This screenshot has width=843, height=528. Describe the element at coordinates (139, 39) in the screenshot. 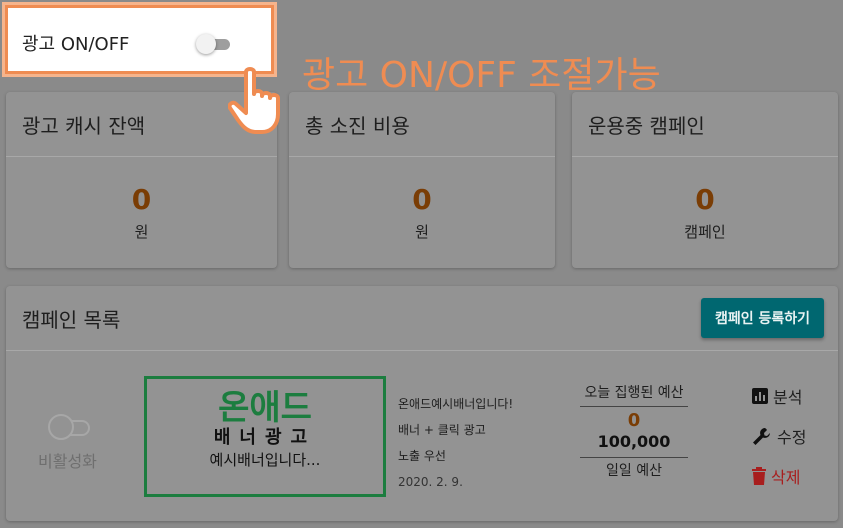

I see `ad-toggle-panel: 광고 ON/OFF` at that location.